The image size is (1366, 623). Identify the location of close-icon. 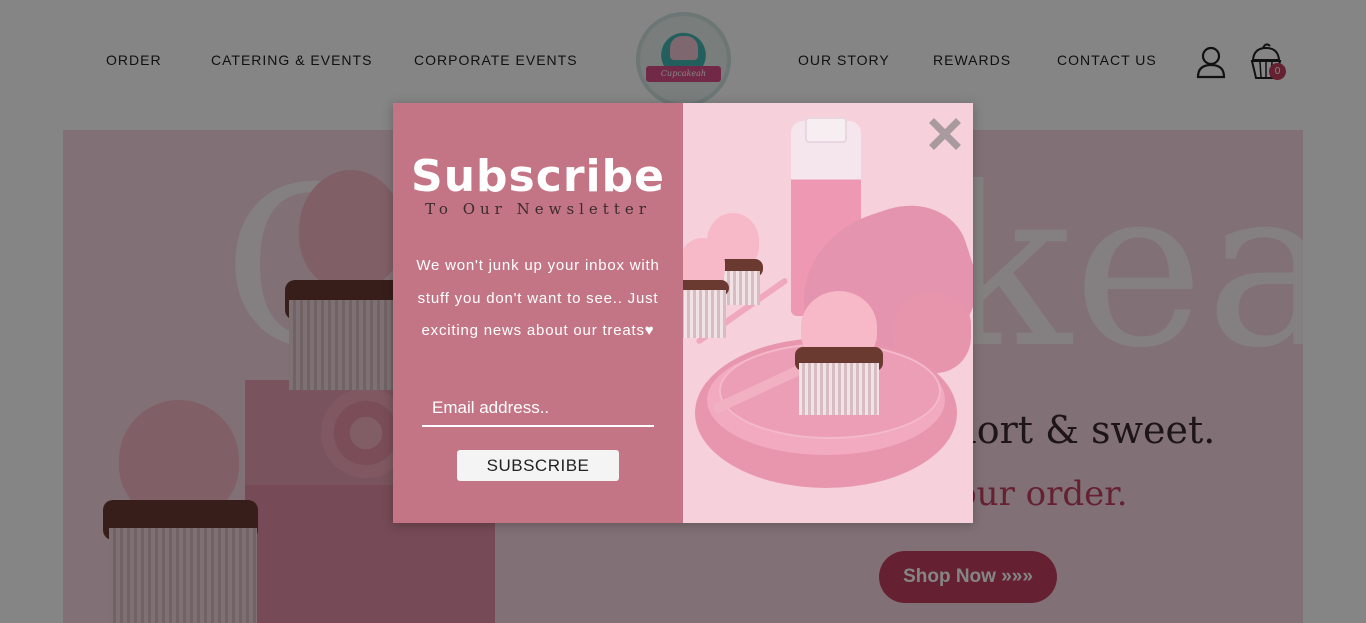
(945, 134).